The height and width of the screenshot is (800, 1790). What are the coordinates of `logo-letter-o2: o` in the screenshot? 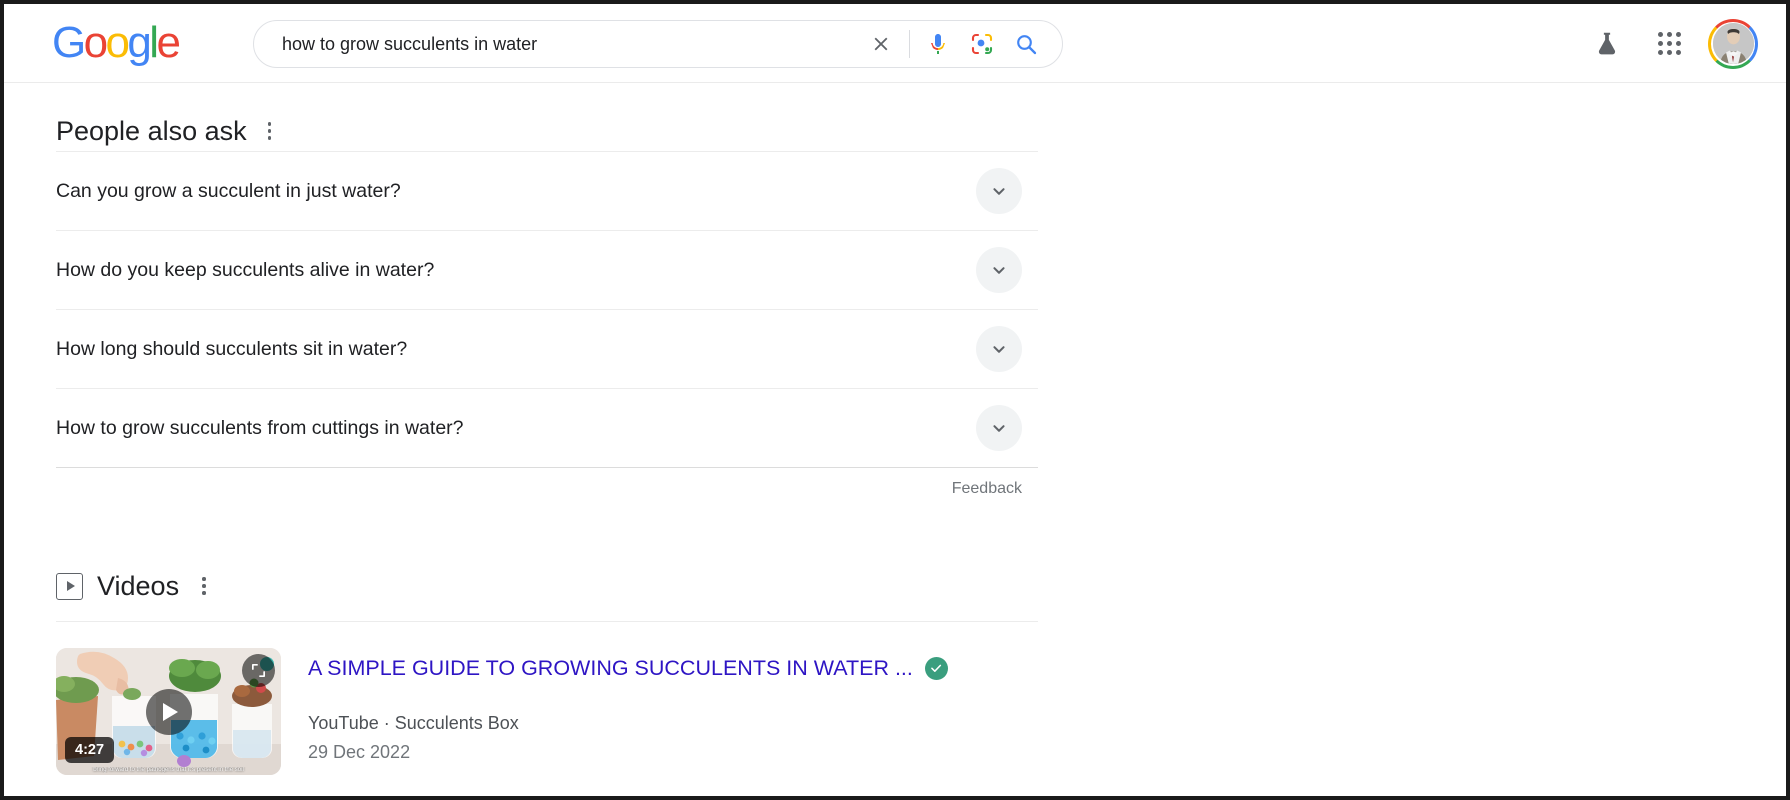 It's located at (117, 42).